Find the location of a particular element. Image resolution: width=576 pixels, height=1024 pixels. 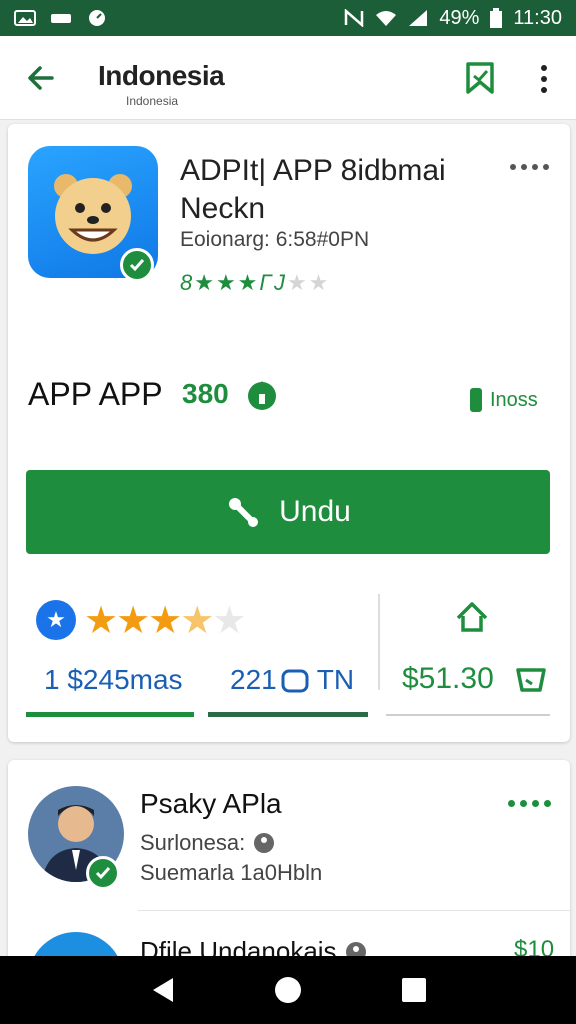

rating-stars-filled: 8★★★ΓJ is located at coordinates (233, 282).